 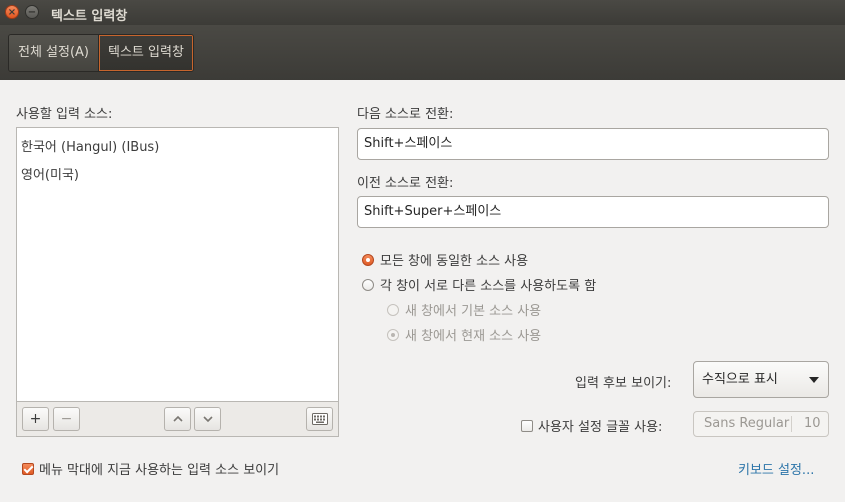 I want to click on per-window-option: 각 창이 서로 다른 소스를 사용하도록 함, so click(x=479, y=284).